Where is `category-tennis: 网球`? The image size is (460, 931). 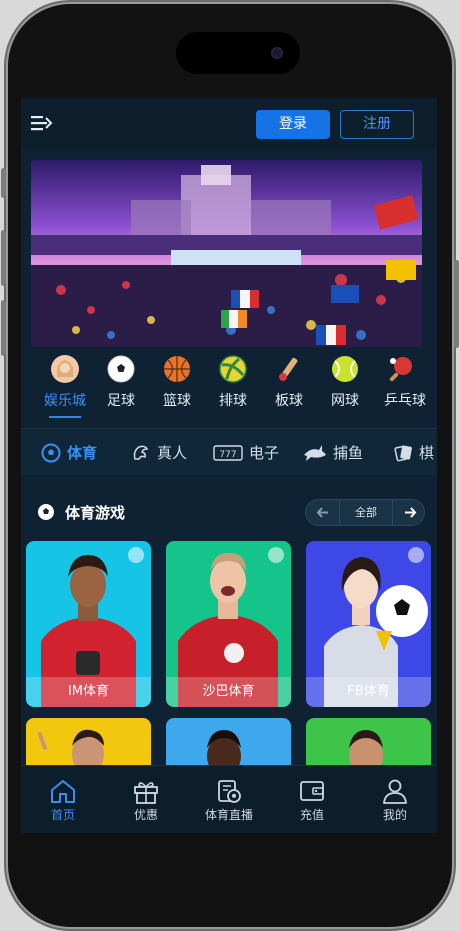
category-tennis: 网球 is located at coordinates (345, 387).